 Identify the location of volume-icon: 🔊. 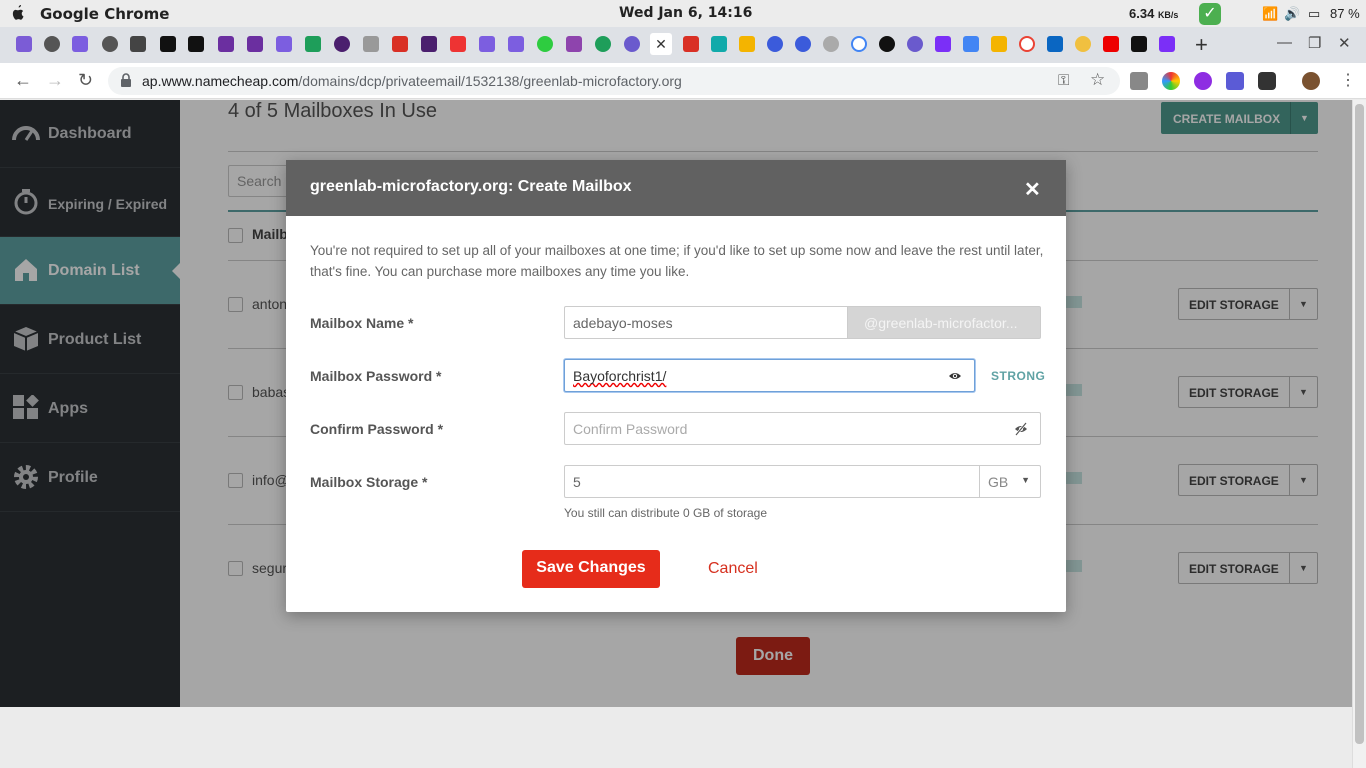
(1292, 14).